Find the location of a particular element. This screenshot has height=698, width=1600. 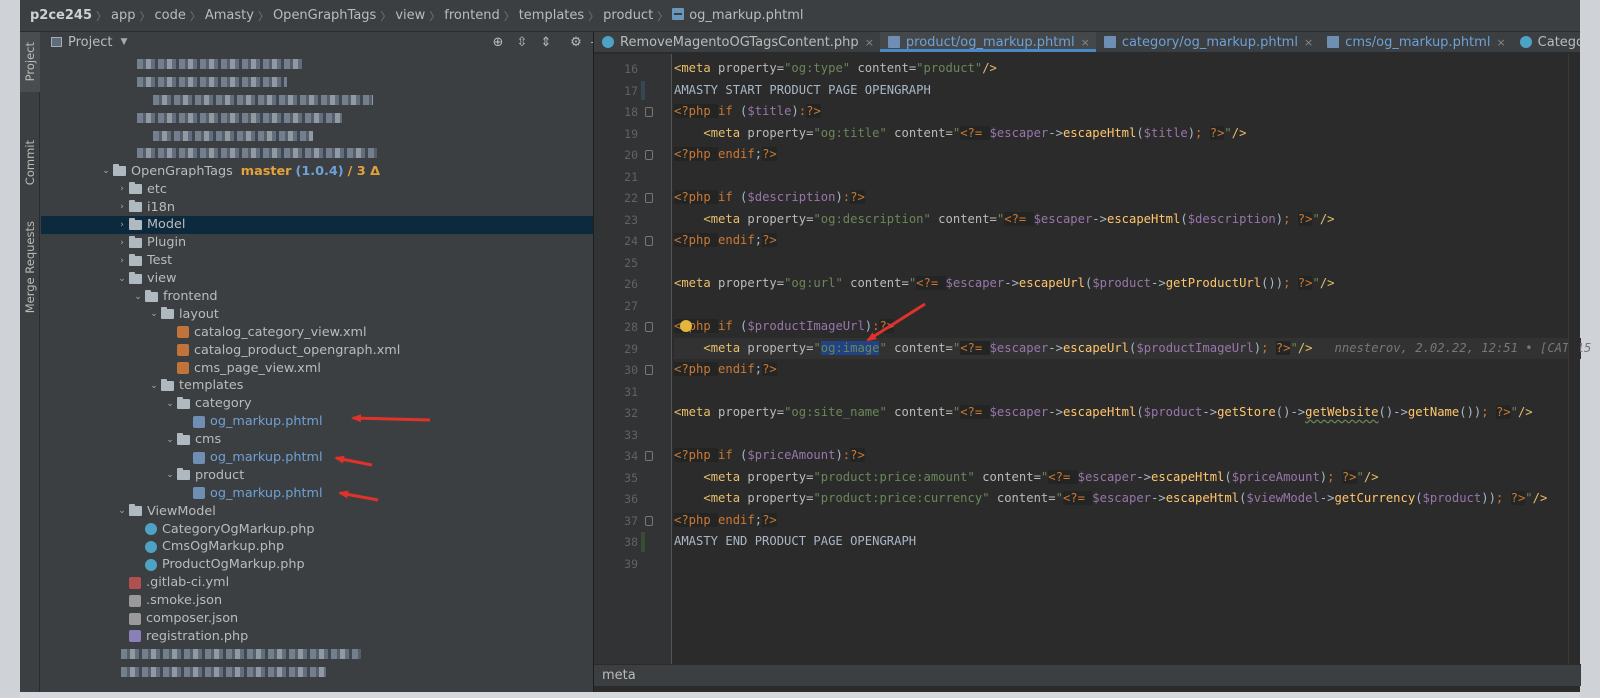

breadcrumb-item: Amasty is located at coordinates (229, 15).